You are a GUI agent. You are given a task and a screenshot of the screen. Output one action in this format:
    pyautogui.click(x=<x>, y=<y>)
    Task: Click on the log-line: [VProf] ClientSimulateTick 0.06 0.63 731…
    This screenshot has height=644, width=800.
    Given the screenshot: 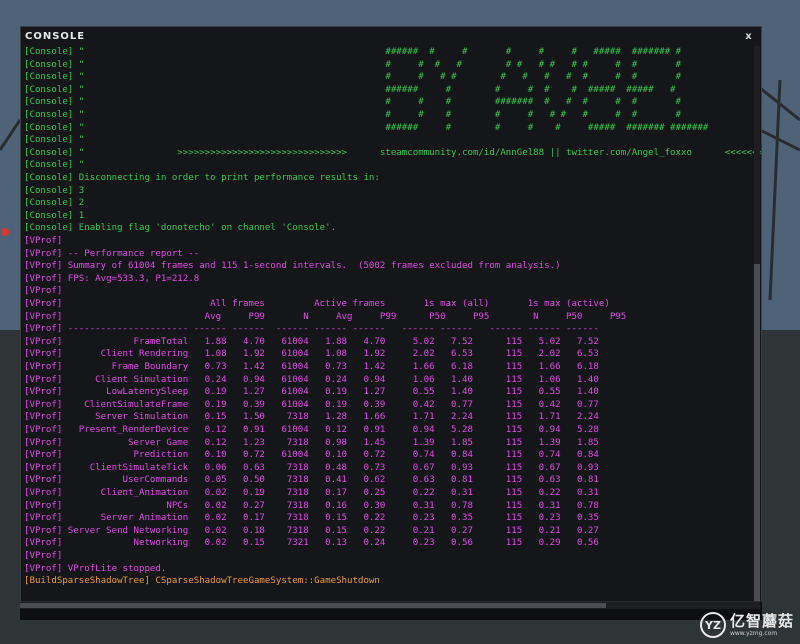 What is the action you would take?
    pyautogui.click(x=311, y=467)
    